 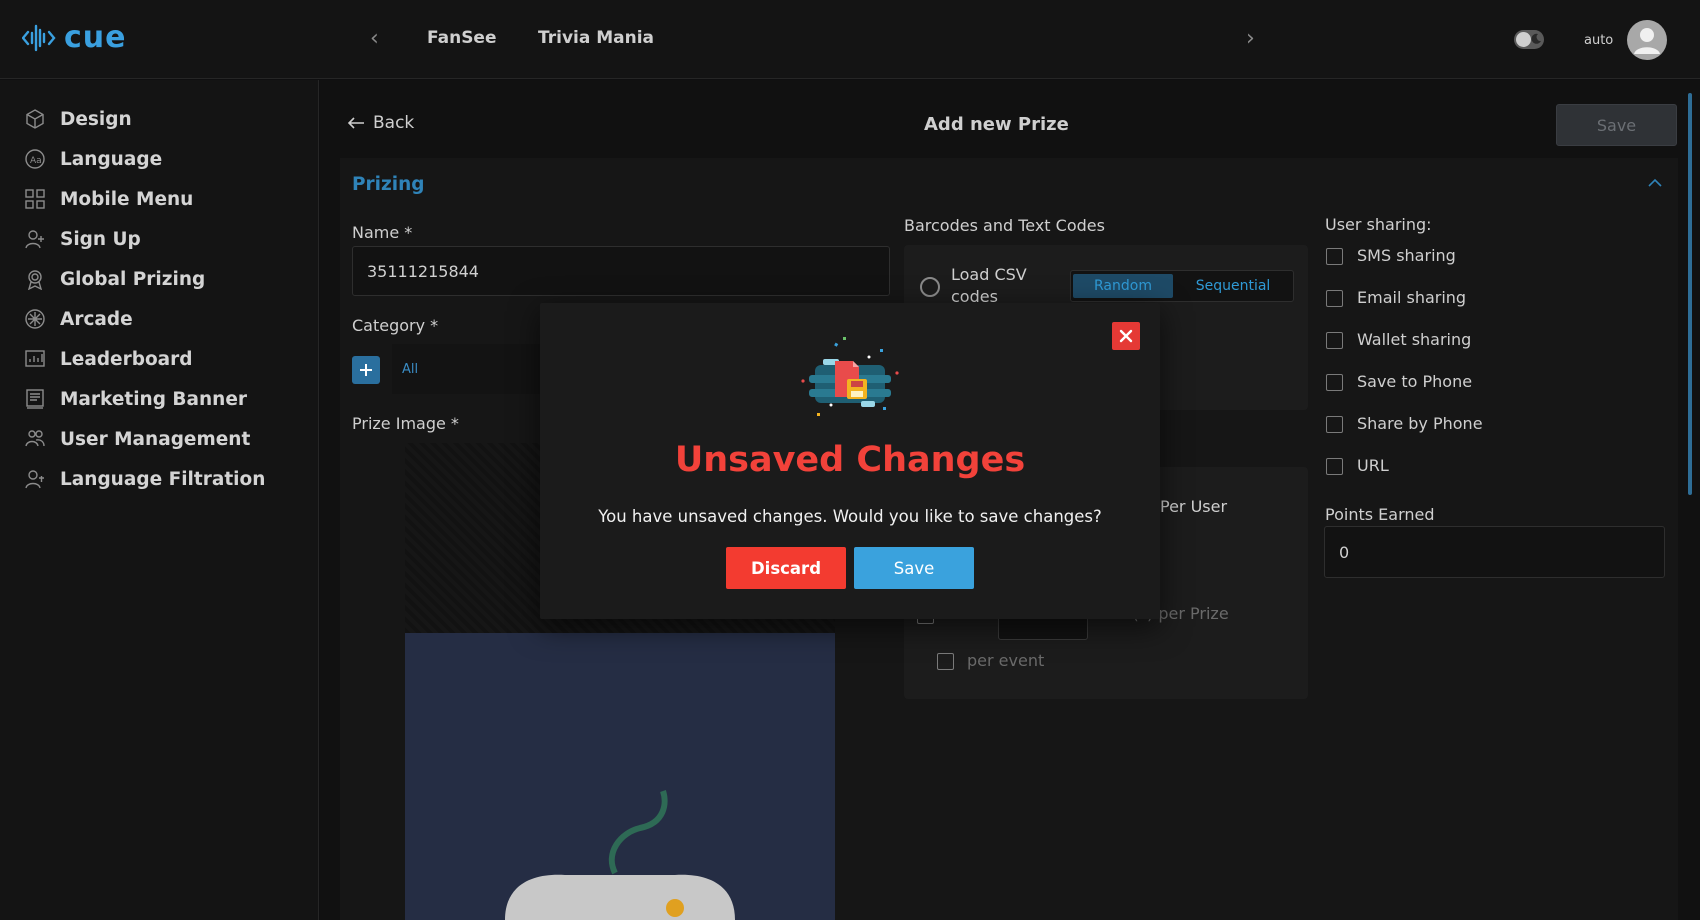 I want to click on sidebar-item-marketing-banner: Marketing Banner, so click(x=135, y=399).